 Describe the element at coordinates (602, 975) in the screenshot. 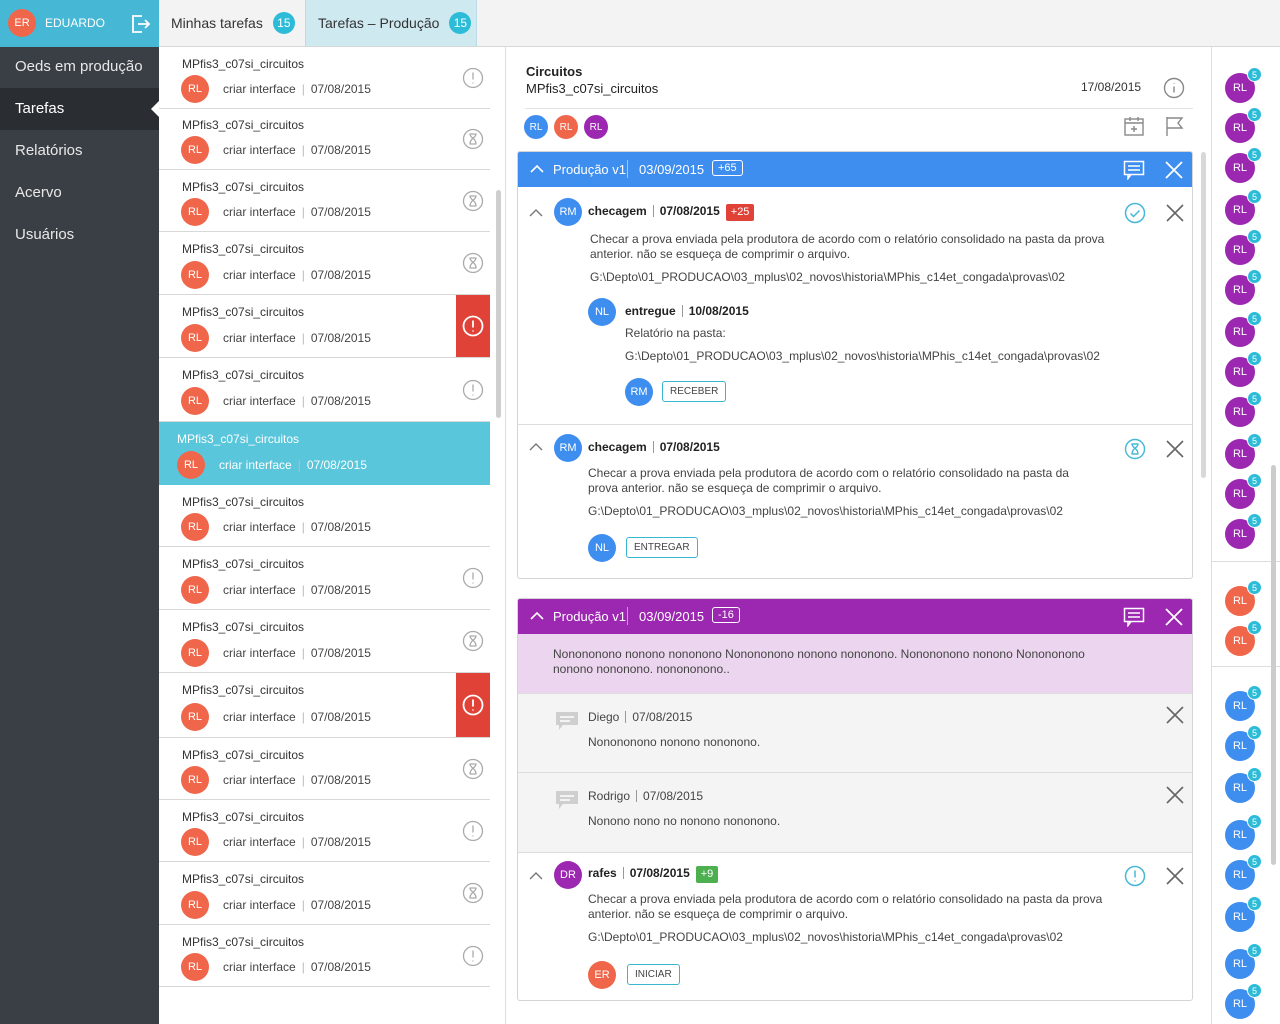

I see `actor-avatar: ER` at that location.